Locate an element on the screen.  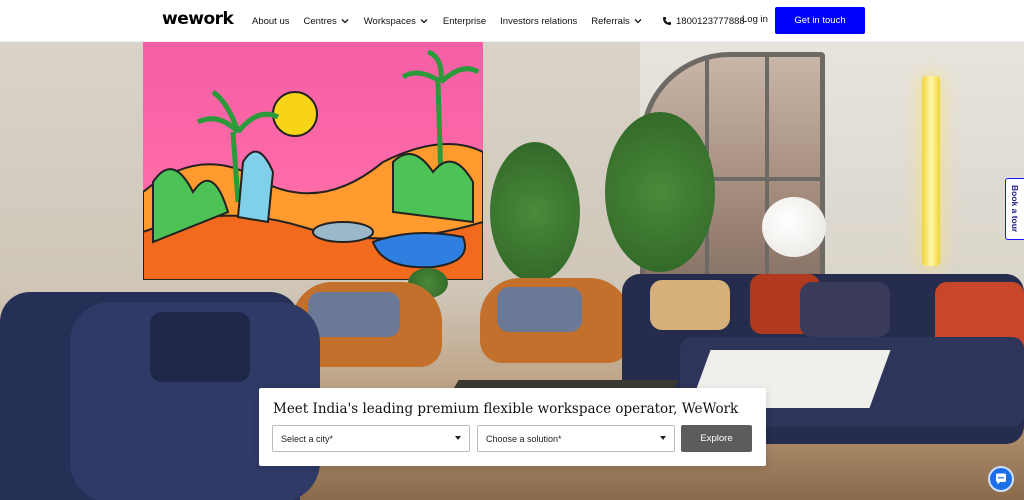
nav-investors-relations: Investors relations is located at coordinates (538, 21).